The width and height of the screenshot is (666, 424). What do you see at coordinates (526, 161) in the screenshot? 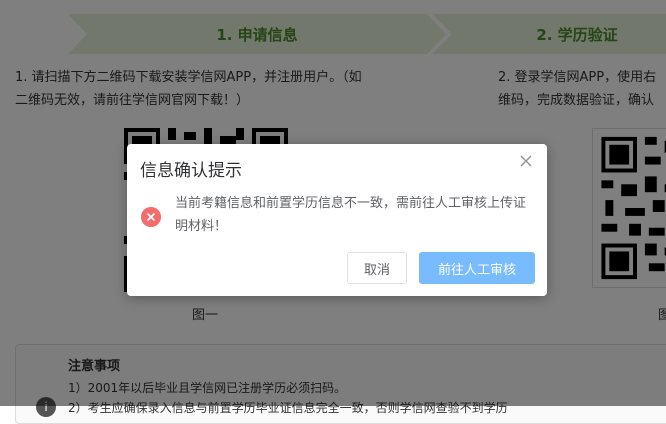
I see `close-icon` at bounding box center [526, 161].